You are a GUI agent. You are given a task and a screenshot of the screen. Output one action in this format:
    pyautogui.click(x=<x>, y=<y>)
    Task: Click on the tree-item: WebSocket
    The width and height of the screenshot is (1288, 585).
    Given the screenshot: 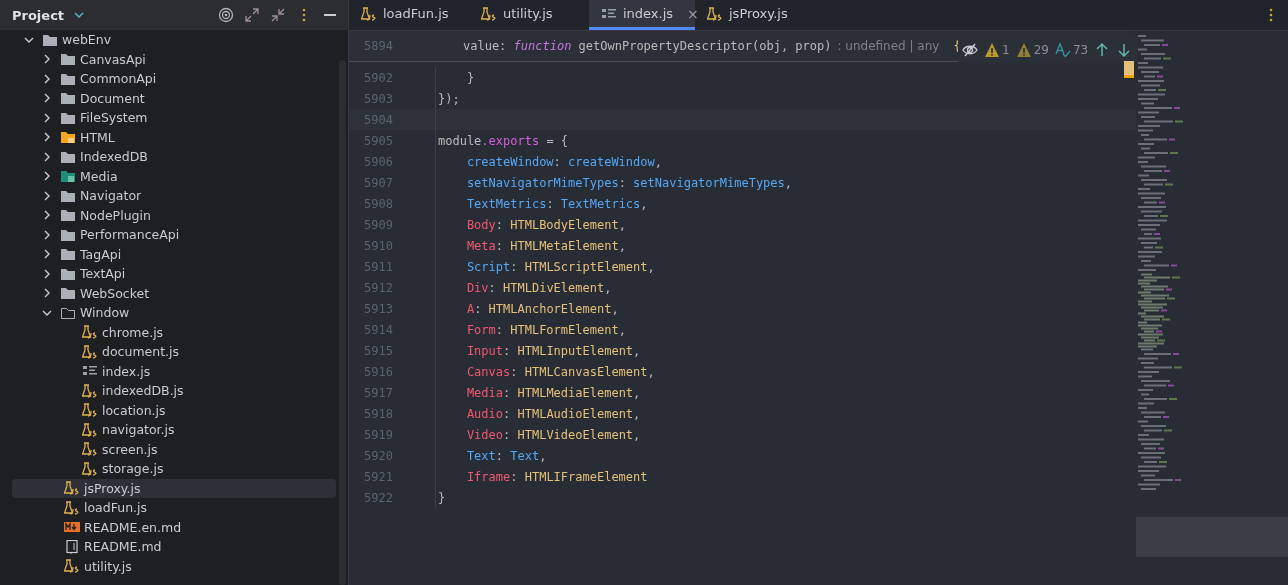 What is the action you would take?
    pyautogui.click(x=174, y=293)
    